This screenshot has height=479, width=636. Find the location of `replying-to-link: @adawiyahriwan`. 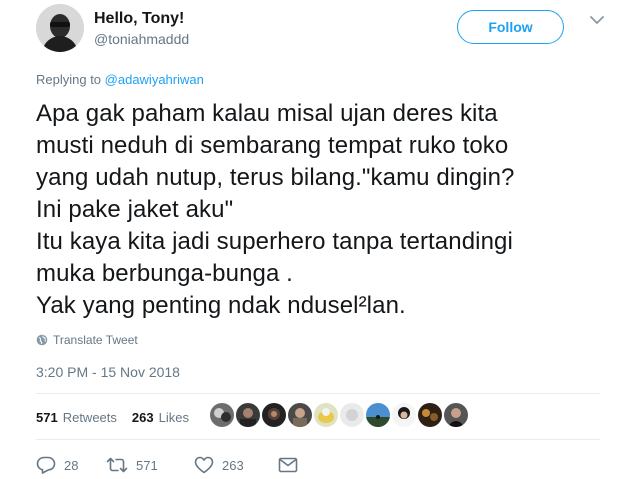

replying-to-link: @adawiyahriwan is located at coordinates (154, 79).